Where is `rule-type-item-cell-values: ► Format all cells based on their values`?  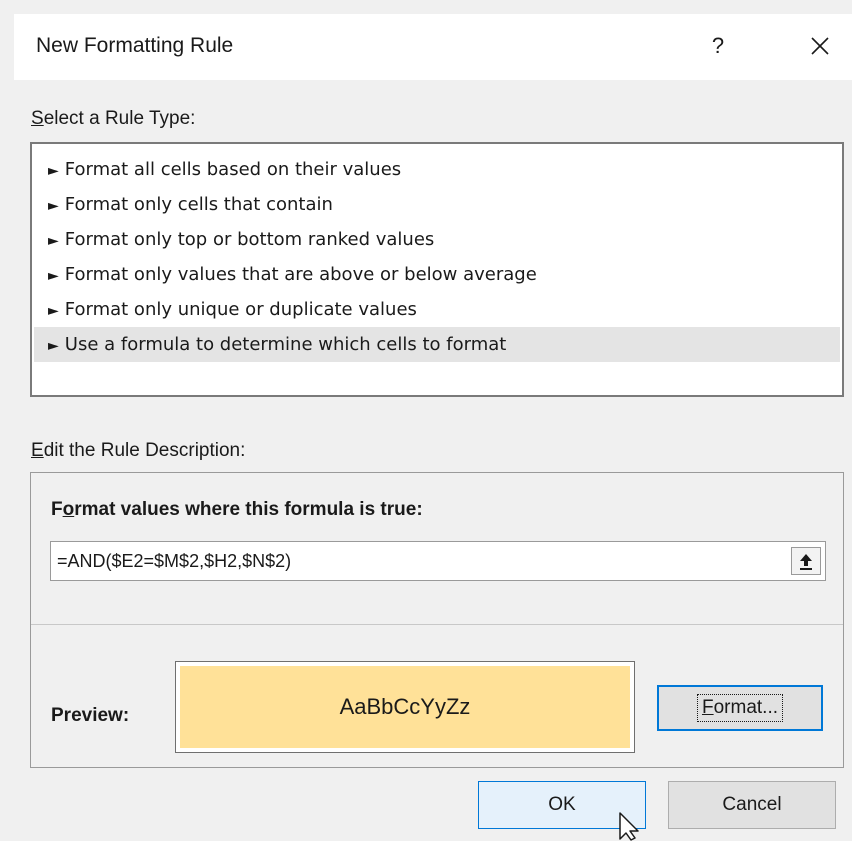
rule-type-item-cell-values: ► Format all cells based on their values is located at coordinates (437, 169).